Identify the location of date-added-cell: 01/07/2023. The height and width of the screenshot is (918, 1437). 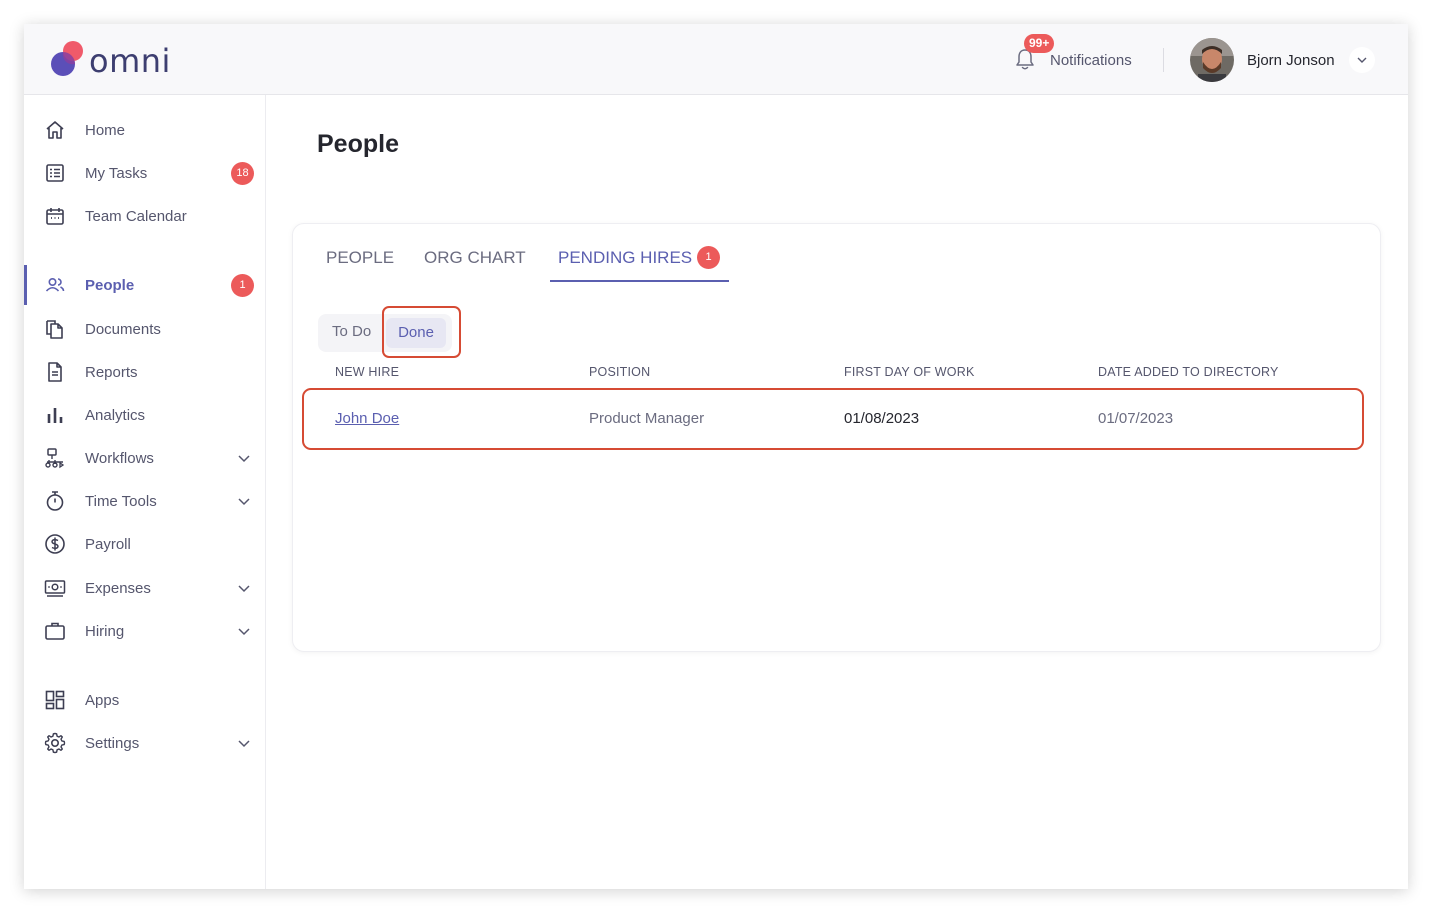
(1136, 418).